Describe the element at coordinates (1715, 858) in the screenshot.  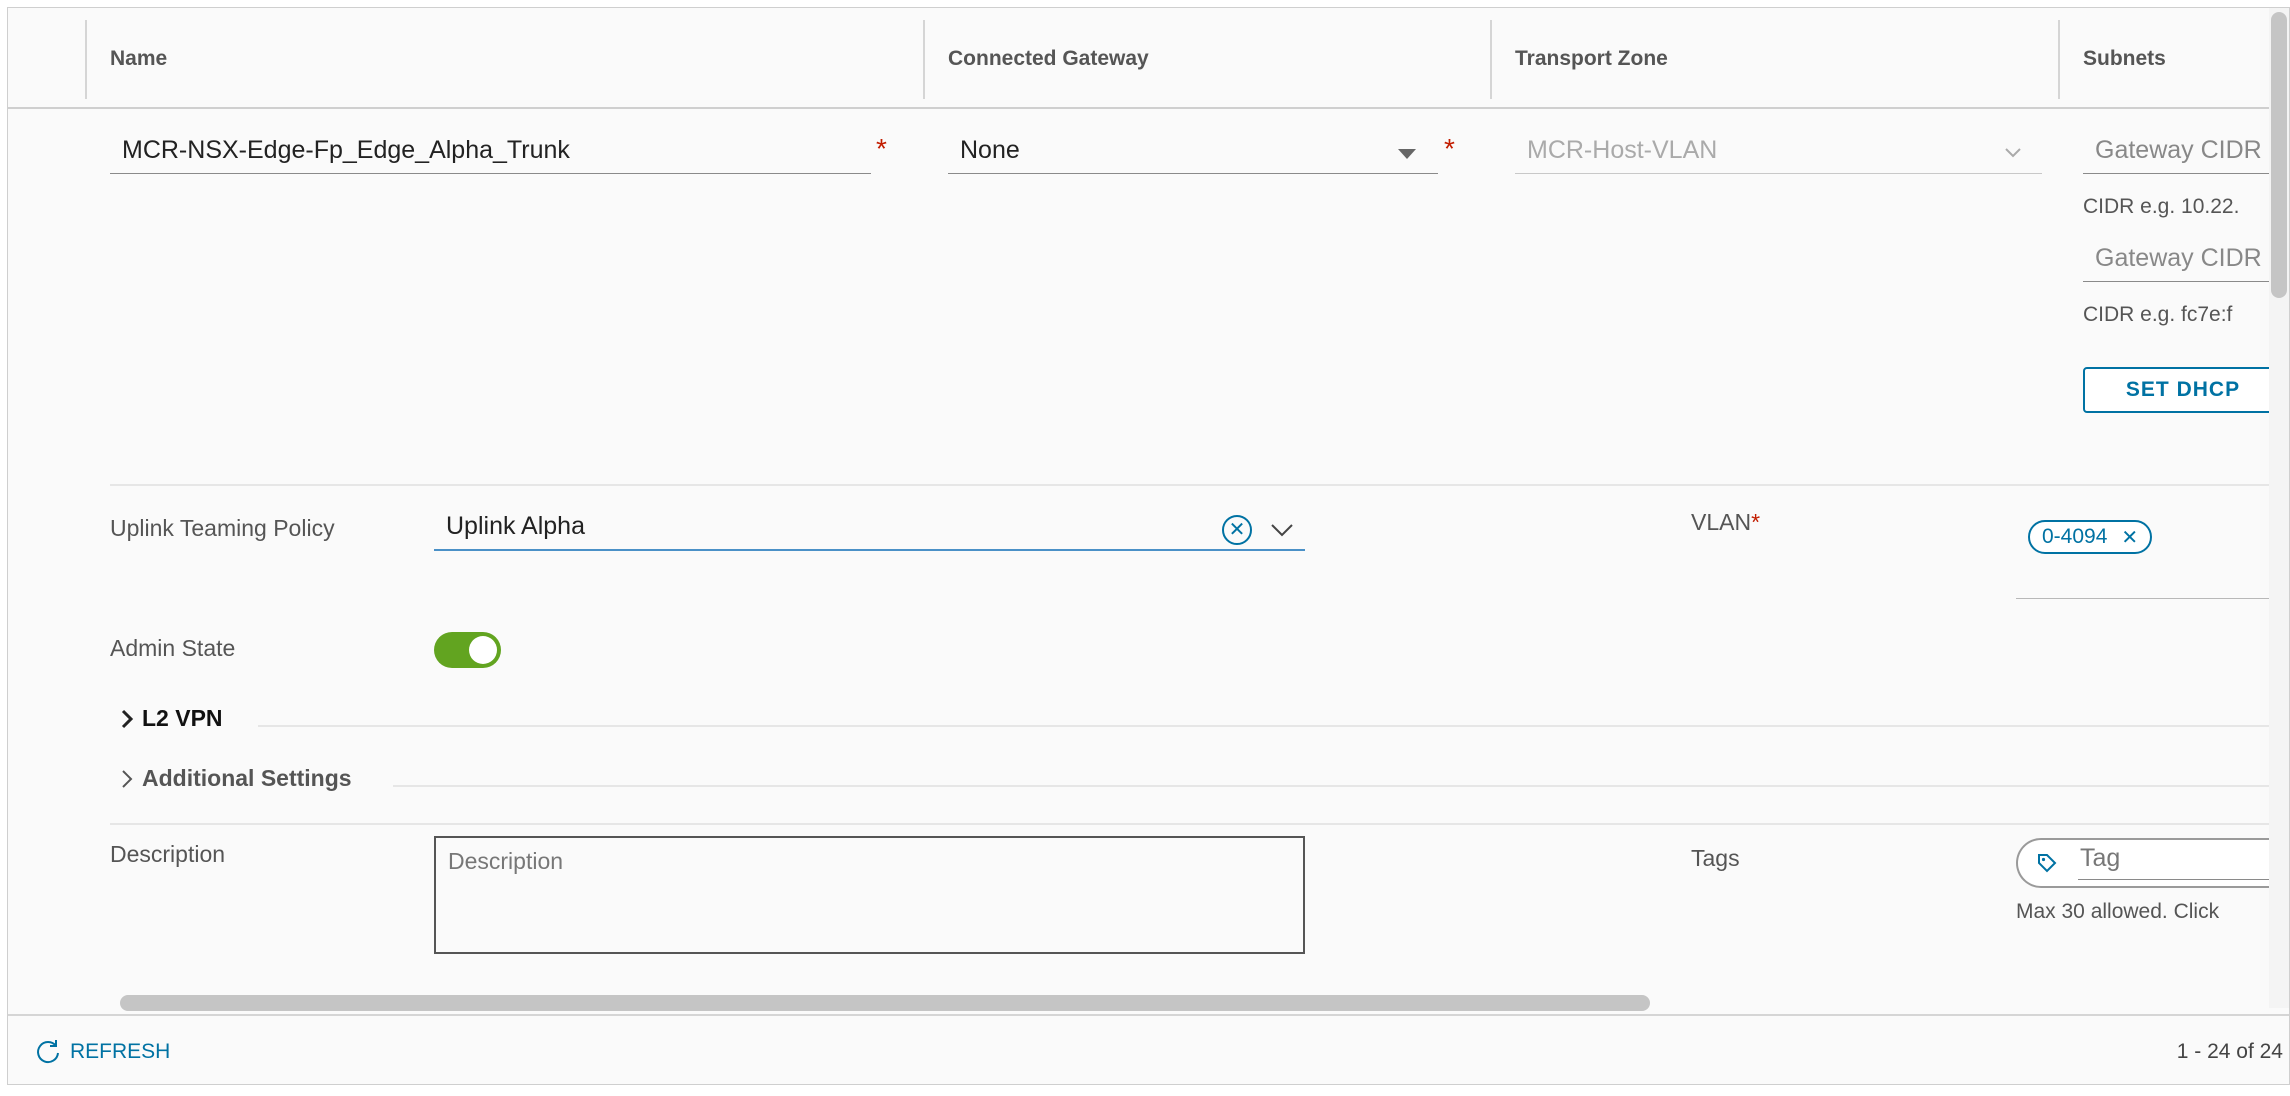
I see `tags-label: Tags` at that location.